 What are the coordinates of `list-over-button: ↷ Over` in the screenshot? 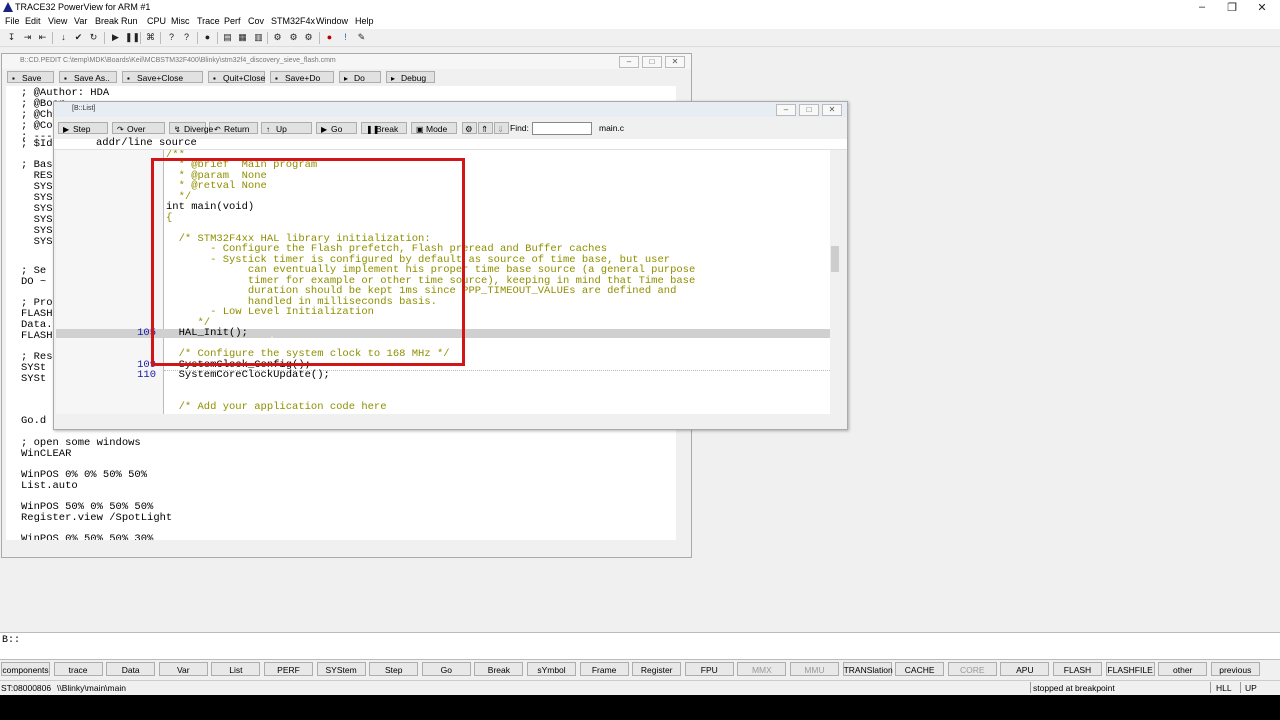 It's located at (138, 128).